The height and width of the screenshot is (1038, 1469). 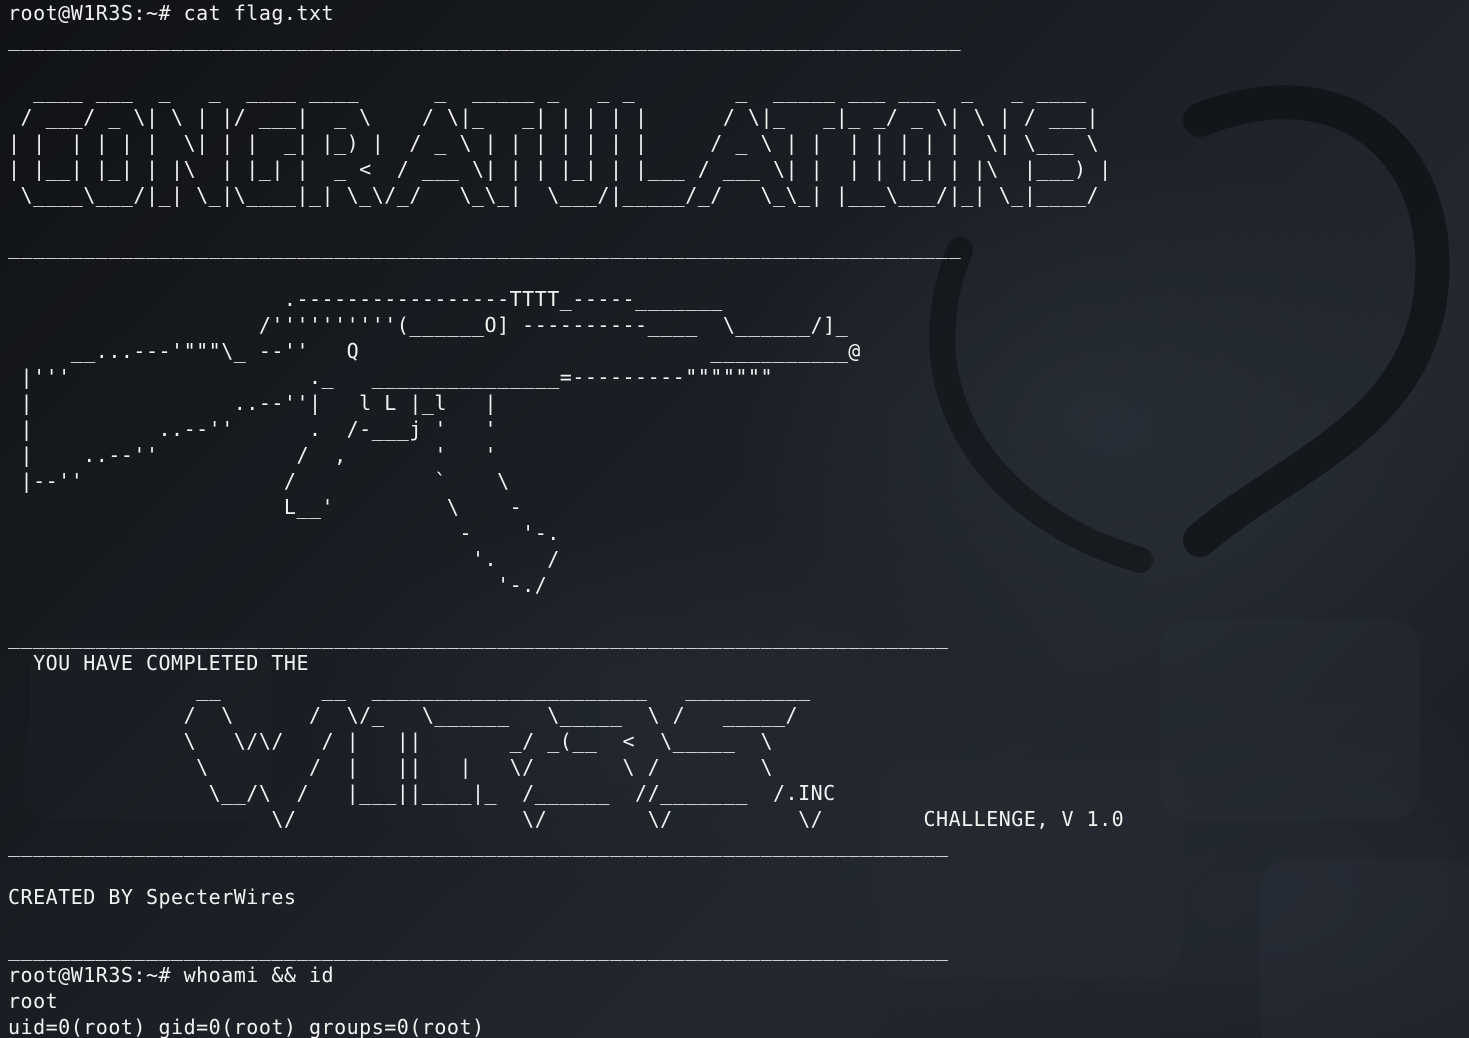 What do you see at coordinates (253, 429) in the screenshot?
I see `rifle-art-line: | ..--'' . /-___j ' '` at bounding box center [253, 429].